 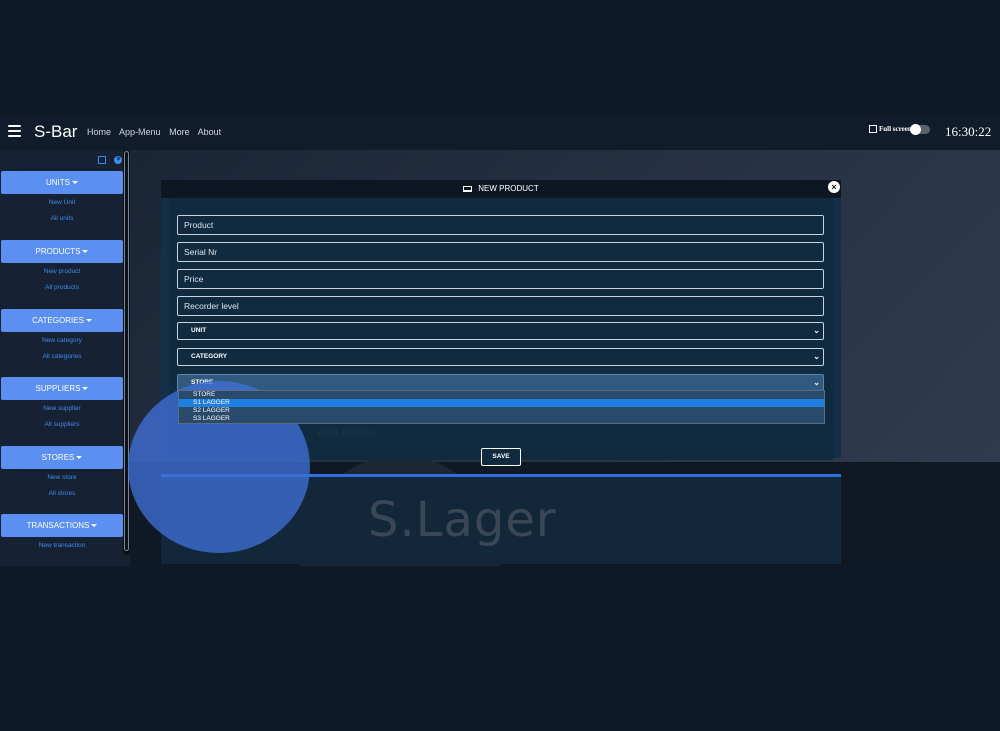 I want to click on modal-header: NEW PRODUCT ×, so click(x=501, y=189).